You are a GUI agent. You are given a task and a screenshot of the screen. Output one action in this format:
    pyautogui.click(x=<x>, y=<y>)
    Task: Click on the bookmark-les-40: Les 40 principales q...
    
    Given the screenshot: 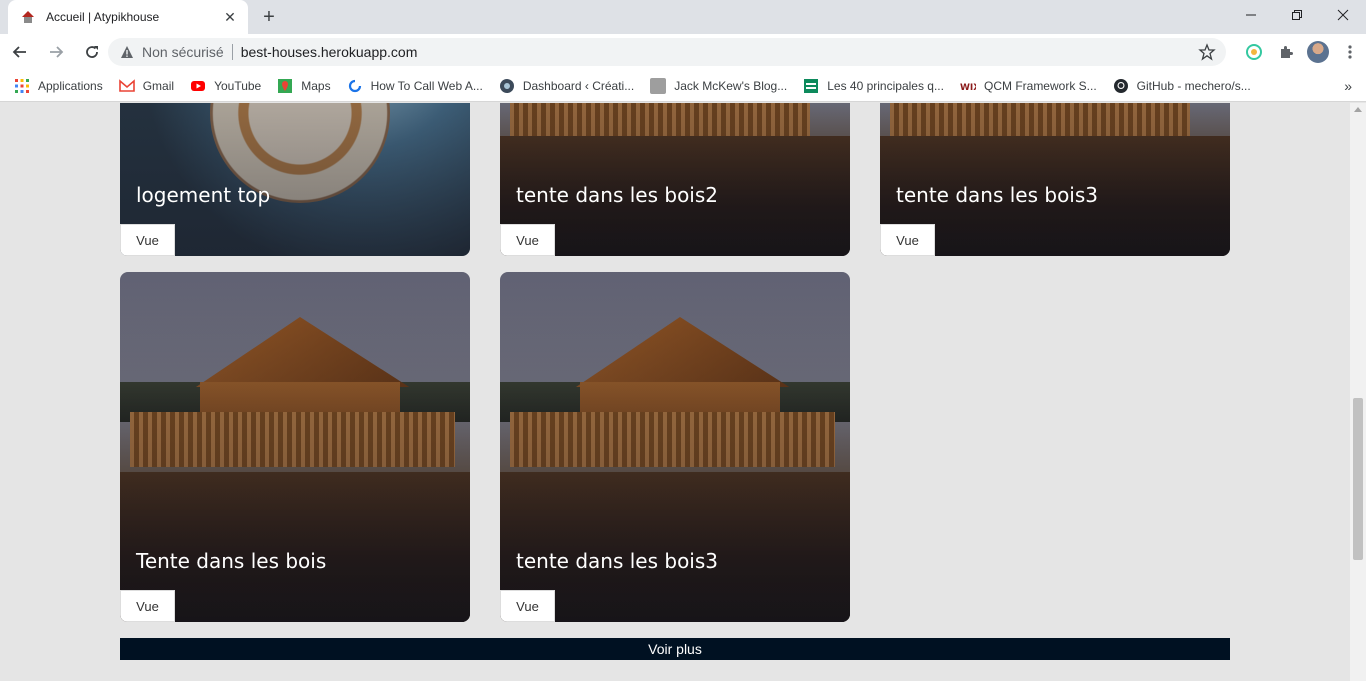 What is the action you would take?
    pyautogui.click(x=873, y=86)
    